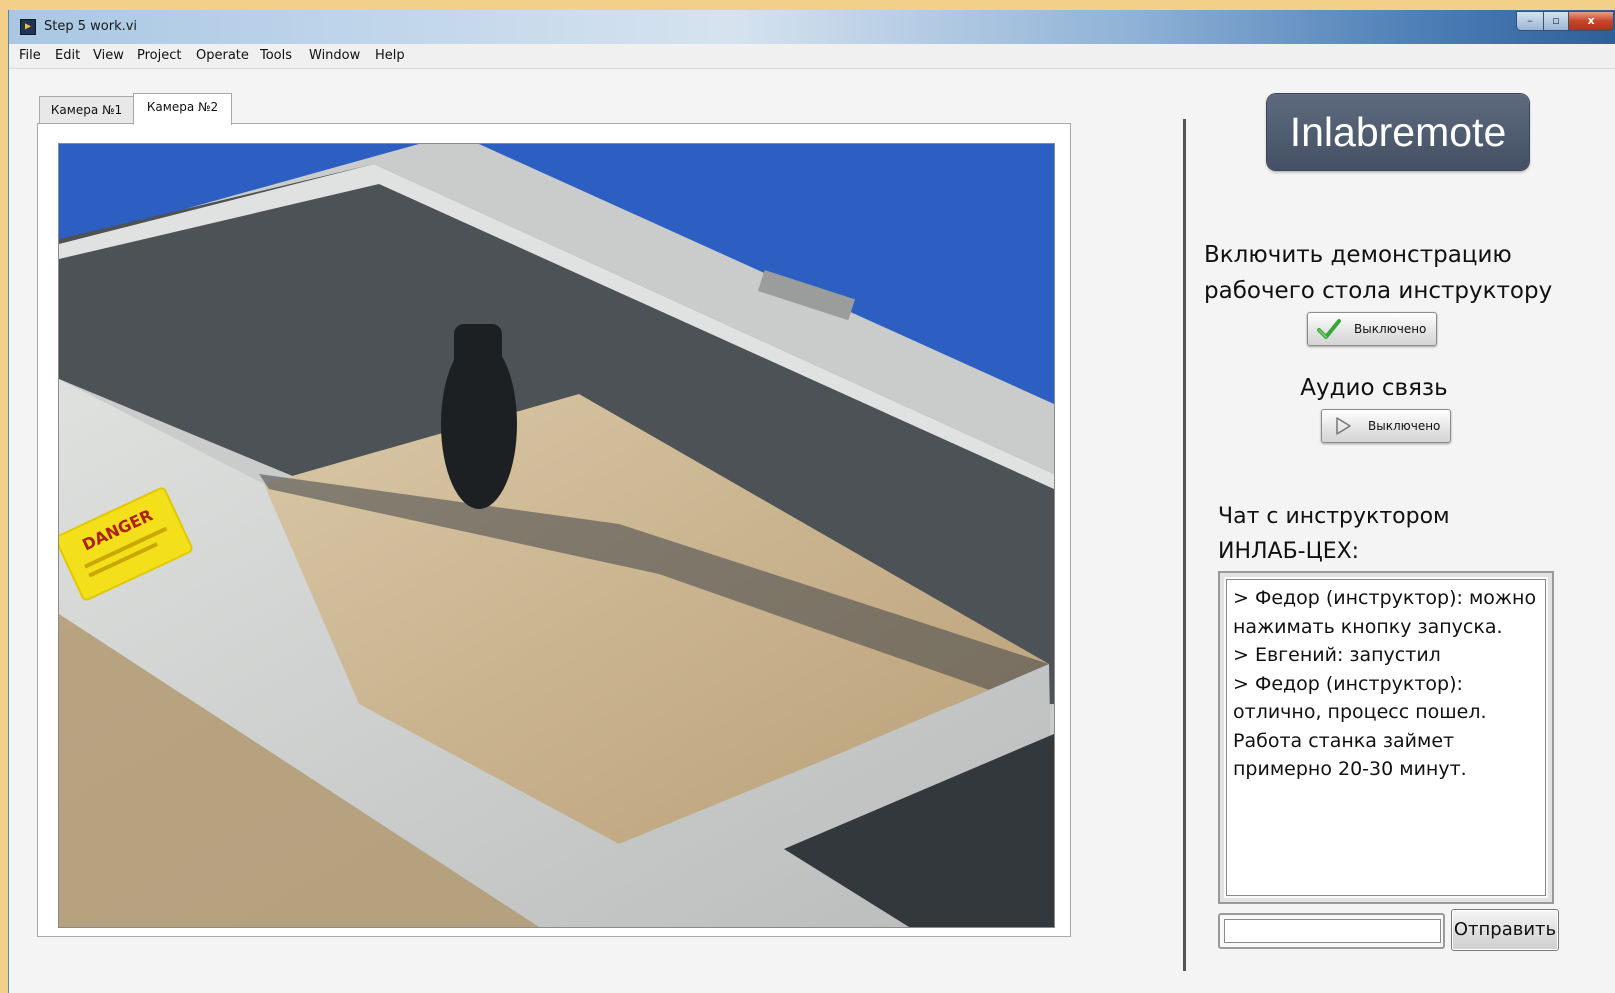  What do you see at coordinates (1329, 329) in the screenshot?
I see `checkmark-icon` at bounding box center [1329, 329].